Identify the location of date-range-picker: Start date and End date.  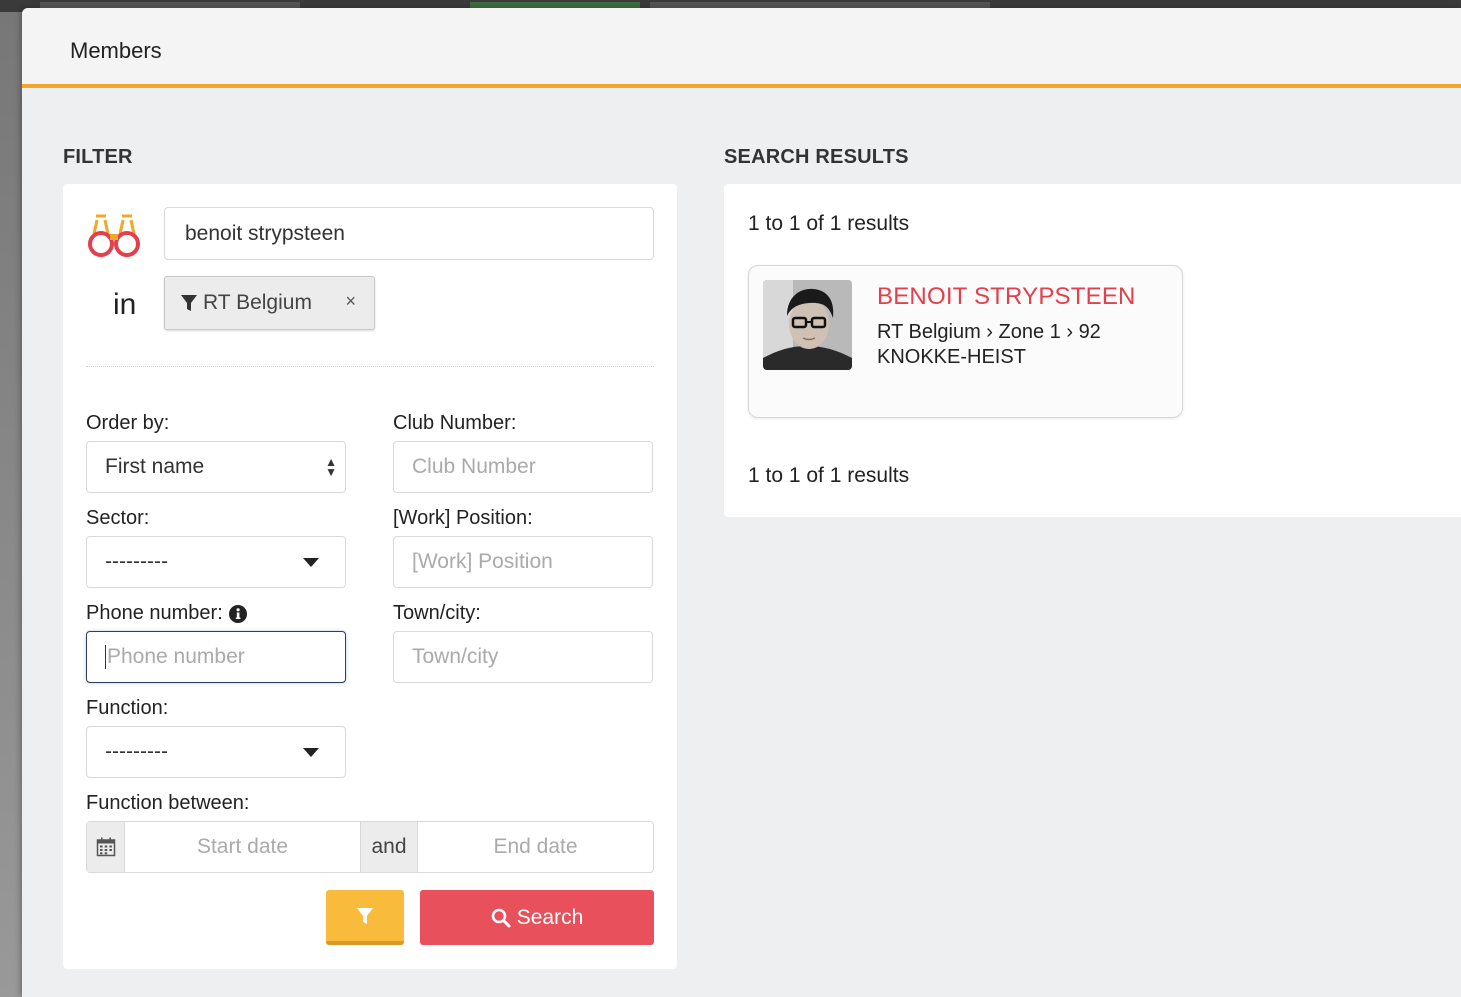
(370, 847).